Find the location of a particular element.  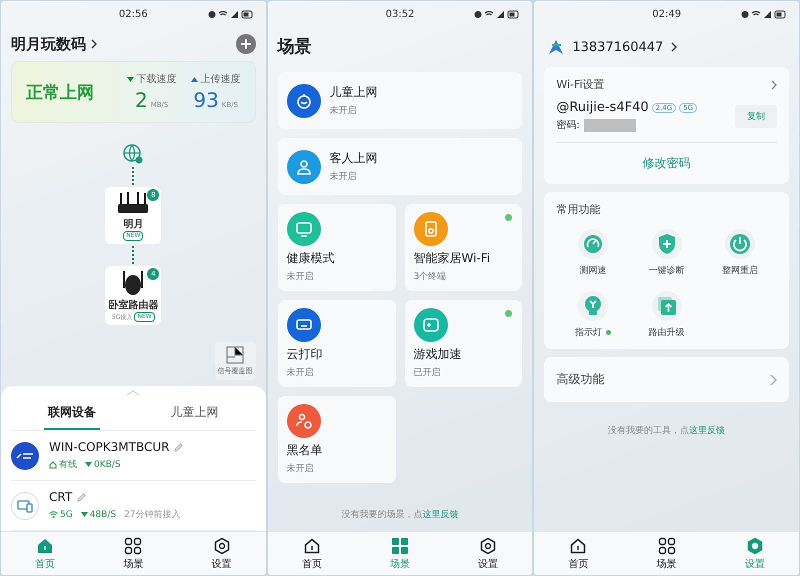

scene-card: 客人上网 未开启 is located at coordinates (400, 166).